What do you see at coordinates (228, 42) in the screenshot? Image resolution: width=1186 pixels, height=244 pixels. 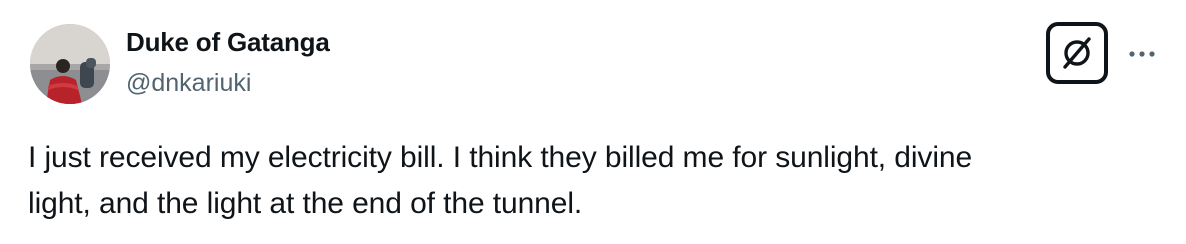 I see `author-display-name: Duke of Gatanga` at bounding box center [228, 42].